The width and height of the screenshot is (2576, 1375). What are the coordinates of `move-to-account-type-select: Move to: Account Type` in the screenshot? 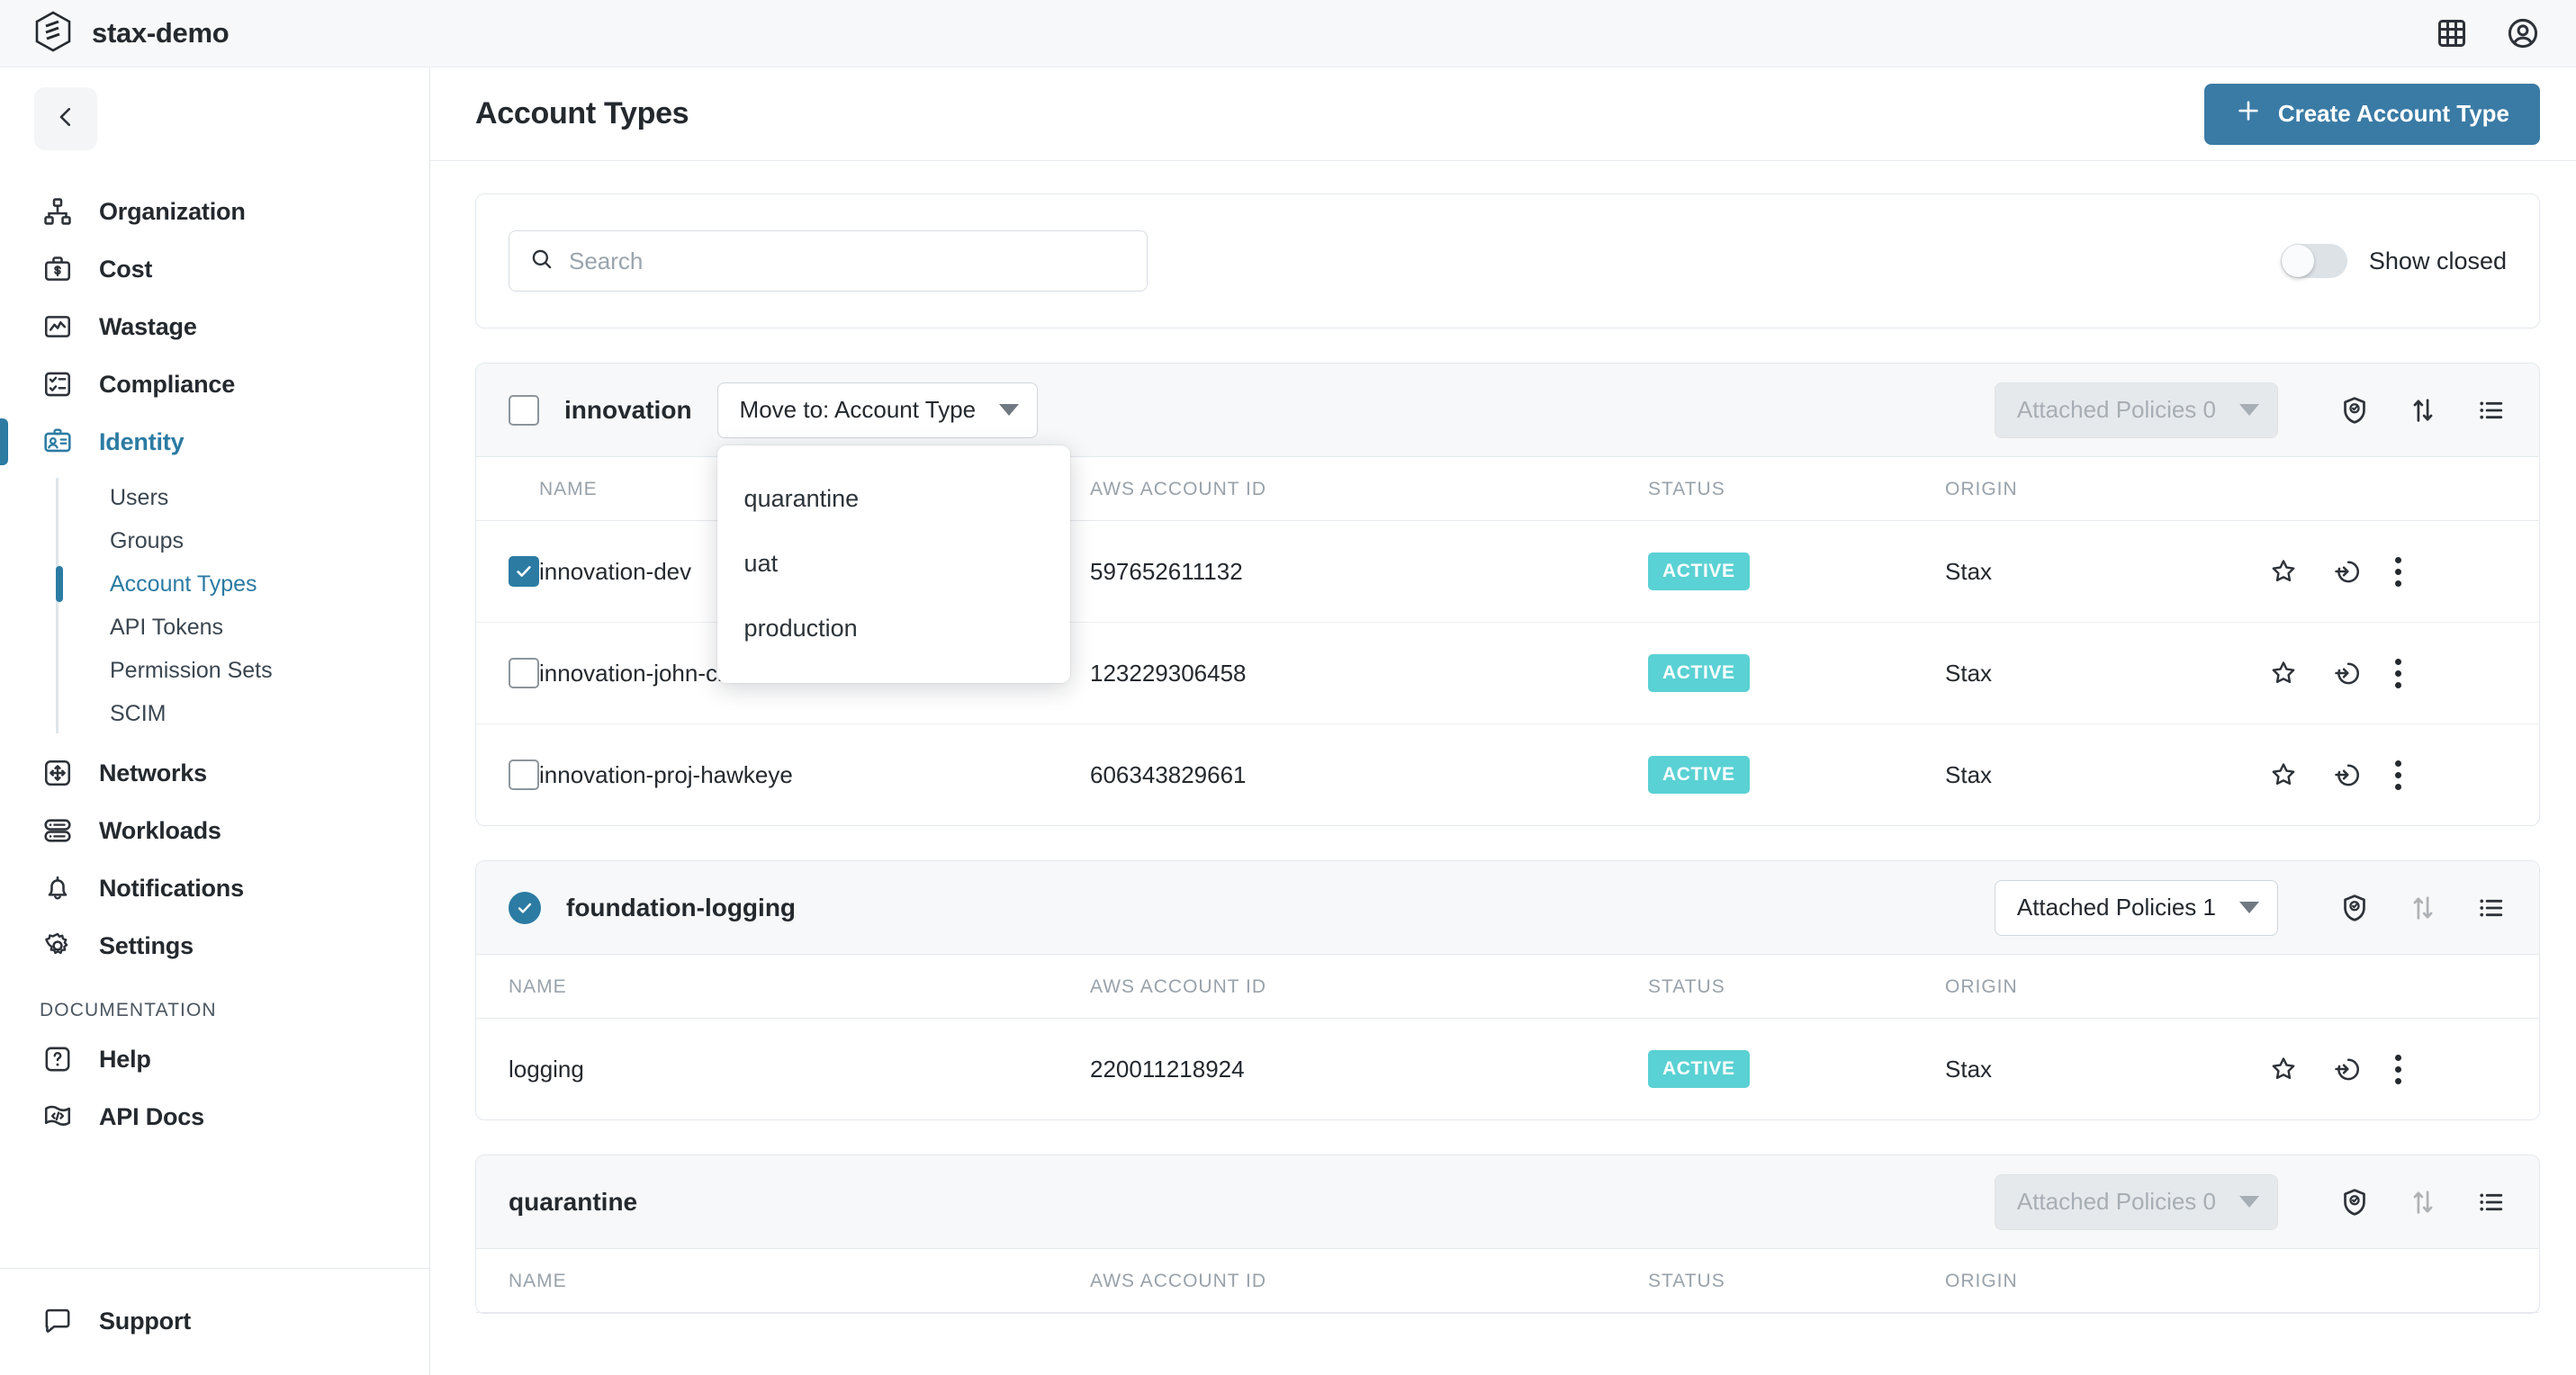 It's located at (877, 410).